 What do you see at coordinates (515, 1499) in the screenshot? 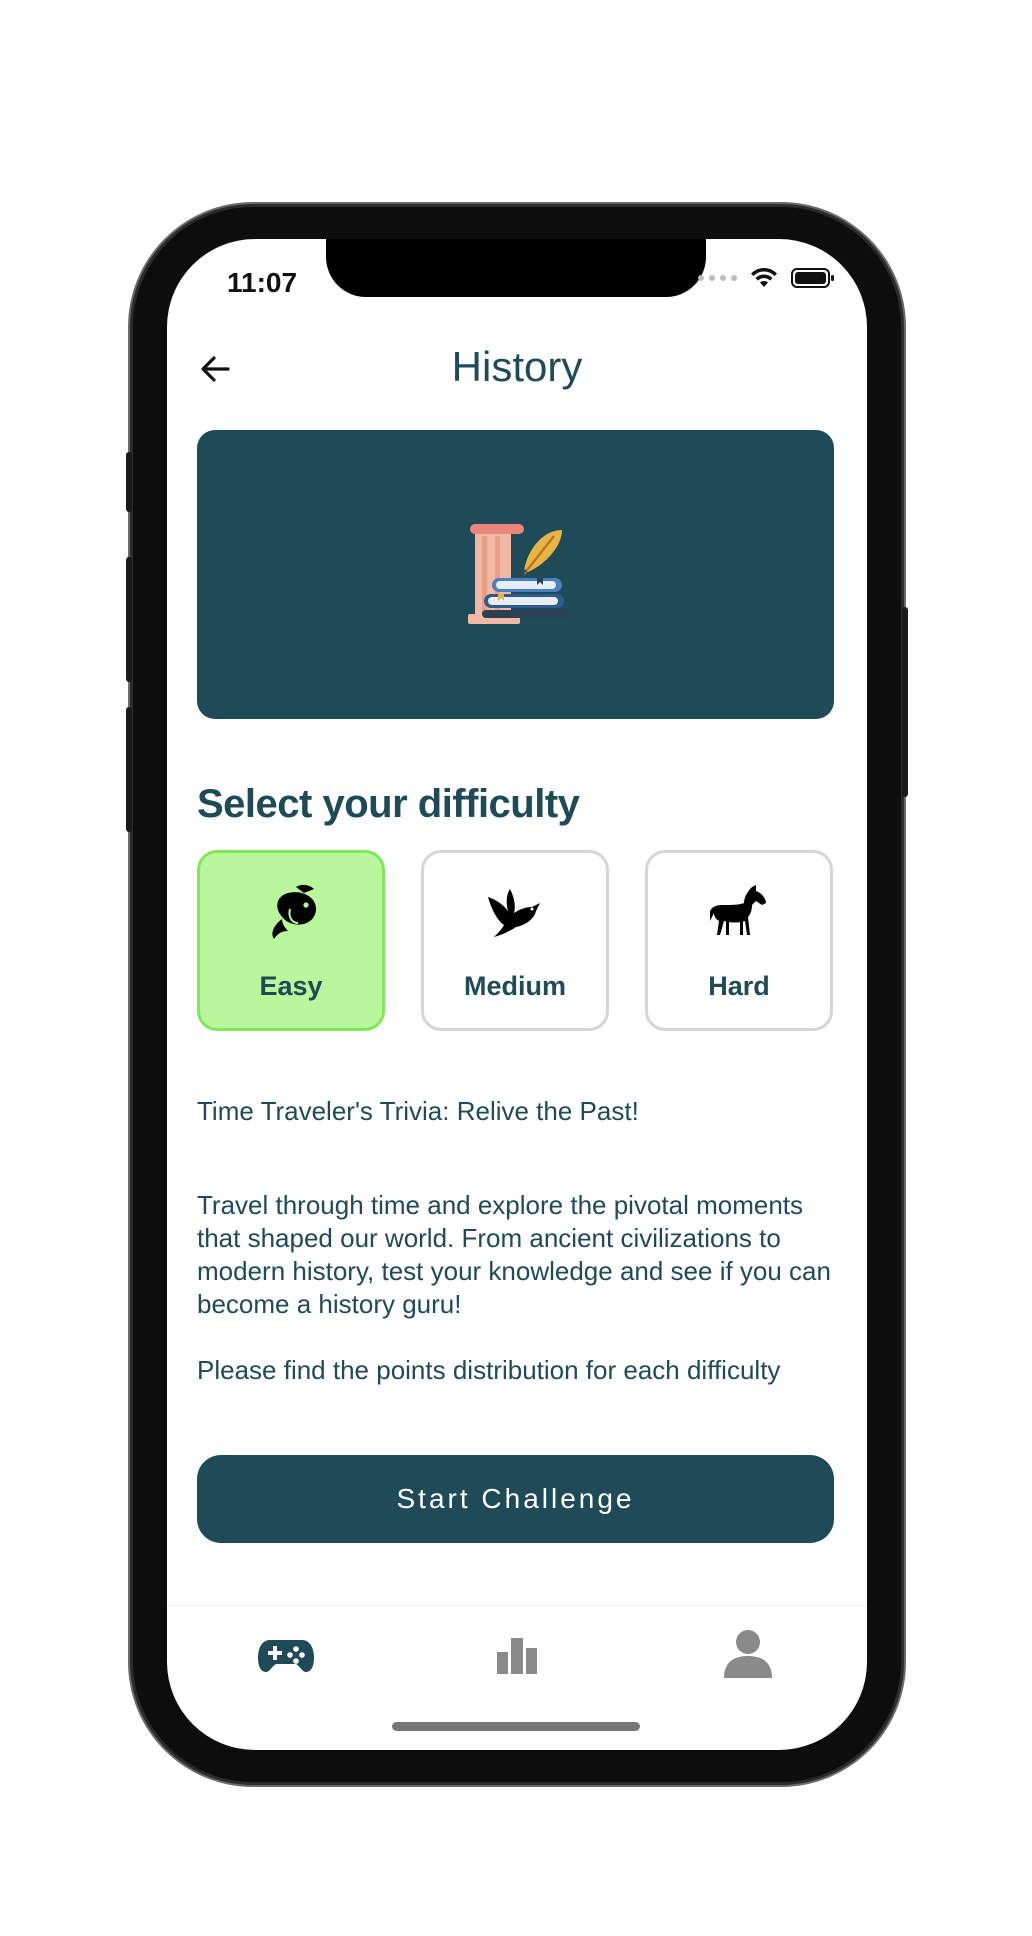
I see `start-challenge-button: Start Challenge` at bounding box center [515, 1499].